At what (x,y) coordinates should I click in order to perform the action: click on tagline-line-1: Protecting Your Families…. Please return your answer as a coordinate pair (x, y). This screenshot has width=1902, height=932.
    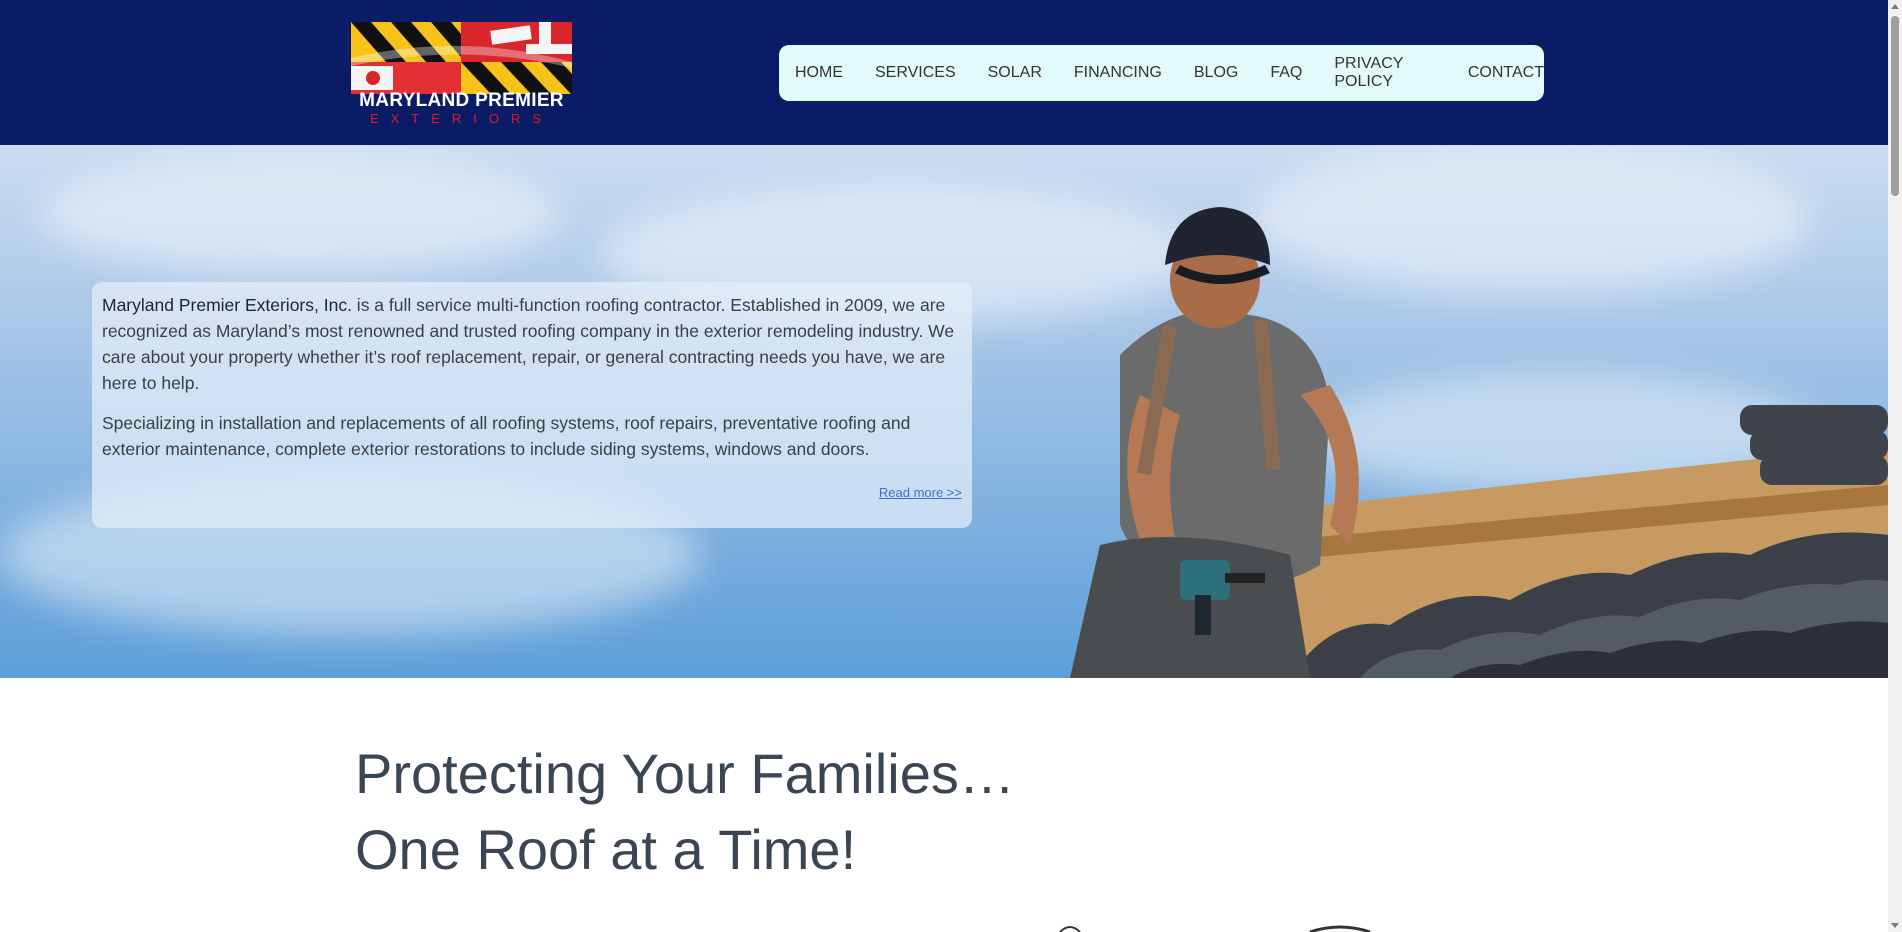
    Looking at the image, I should click on (685, 773).